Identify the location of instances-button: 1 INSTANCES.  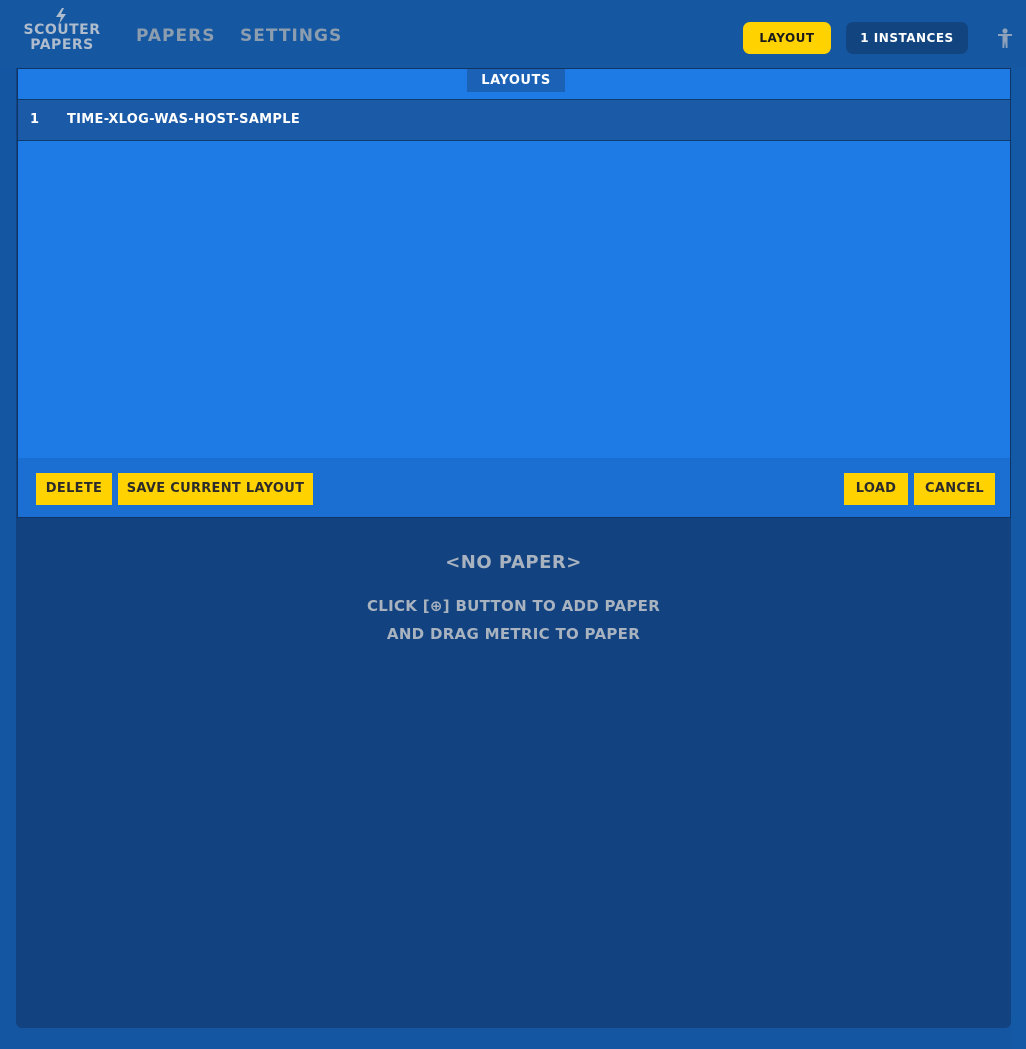
(907, 38).